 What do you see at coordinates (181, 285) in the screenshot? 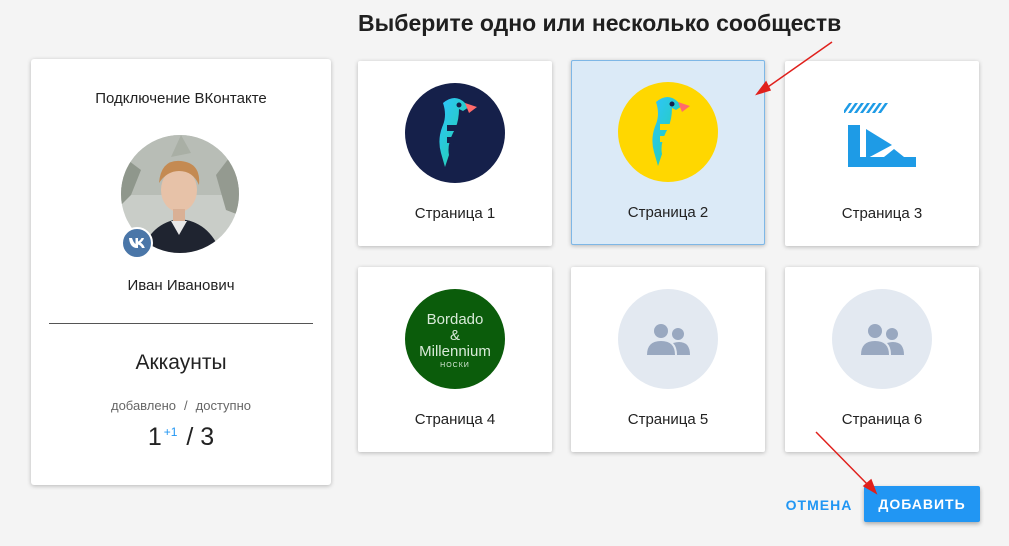
I see `user-name: Иван Иванович` at bounding box center [181, 285].